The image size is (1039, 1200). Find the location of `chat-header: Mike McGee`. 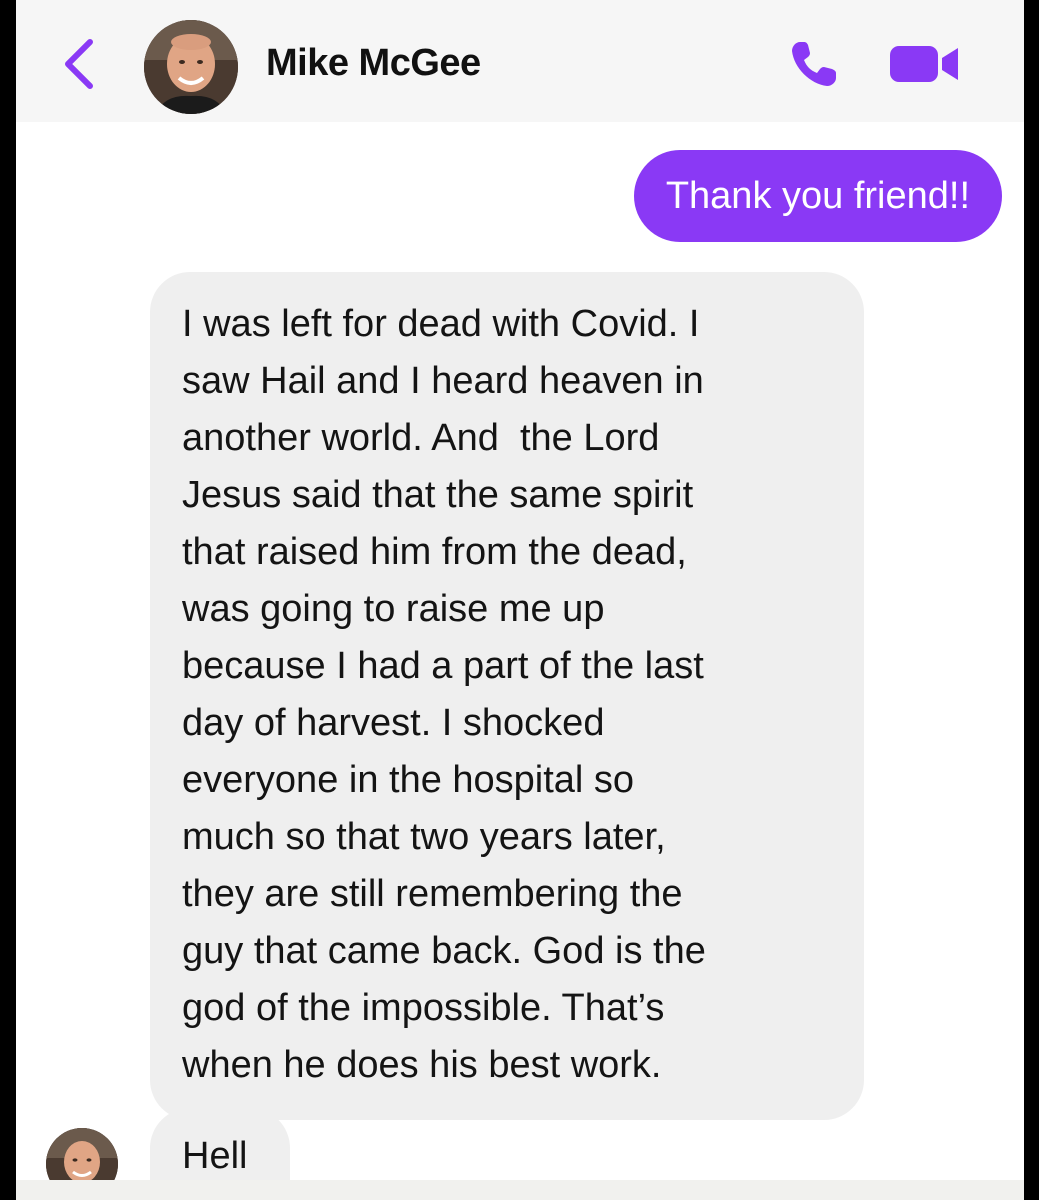

chat-header: Mike McGee is located at coordinates (520, 61).